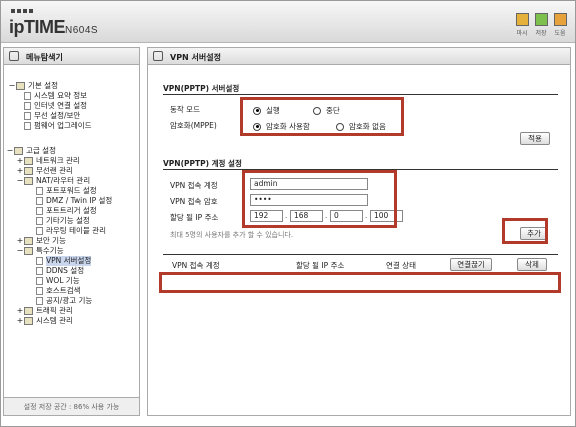  What do you see at coordinates (196, 265) in the screenshot?
I see `col-header-account: VPN 접속 계정` at bounding box center [196, 265].